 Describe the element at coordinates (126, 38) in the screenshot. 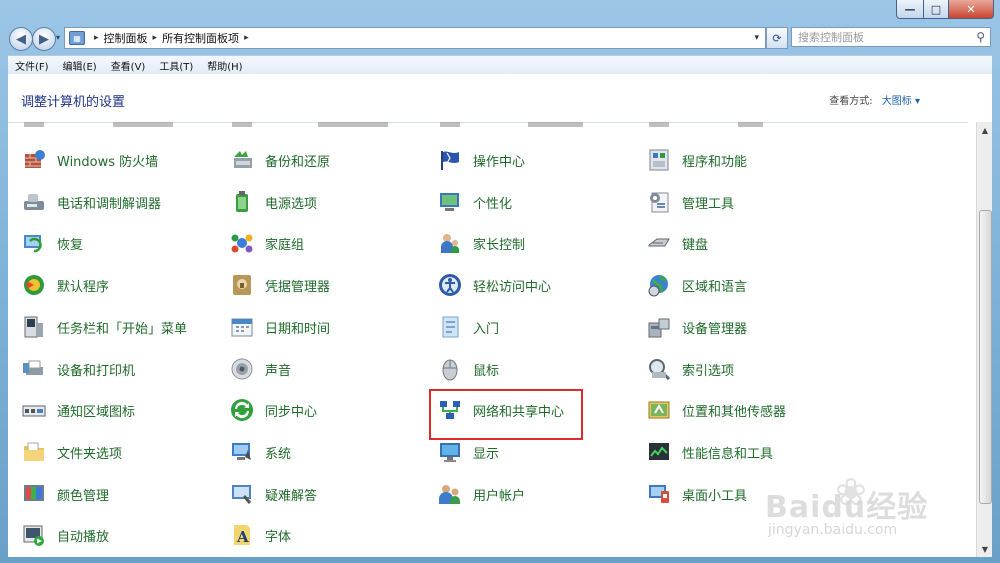

I see `breadcrumb-control-panel: 控制面板` at that location.